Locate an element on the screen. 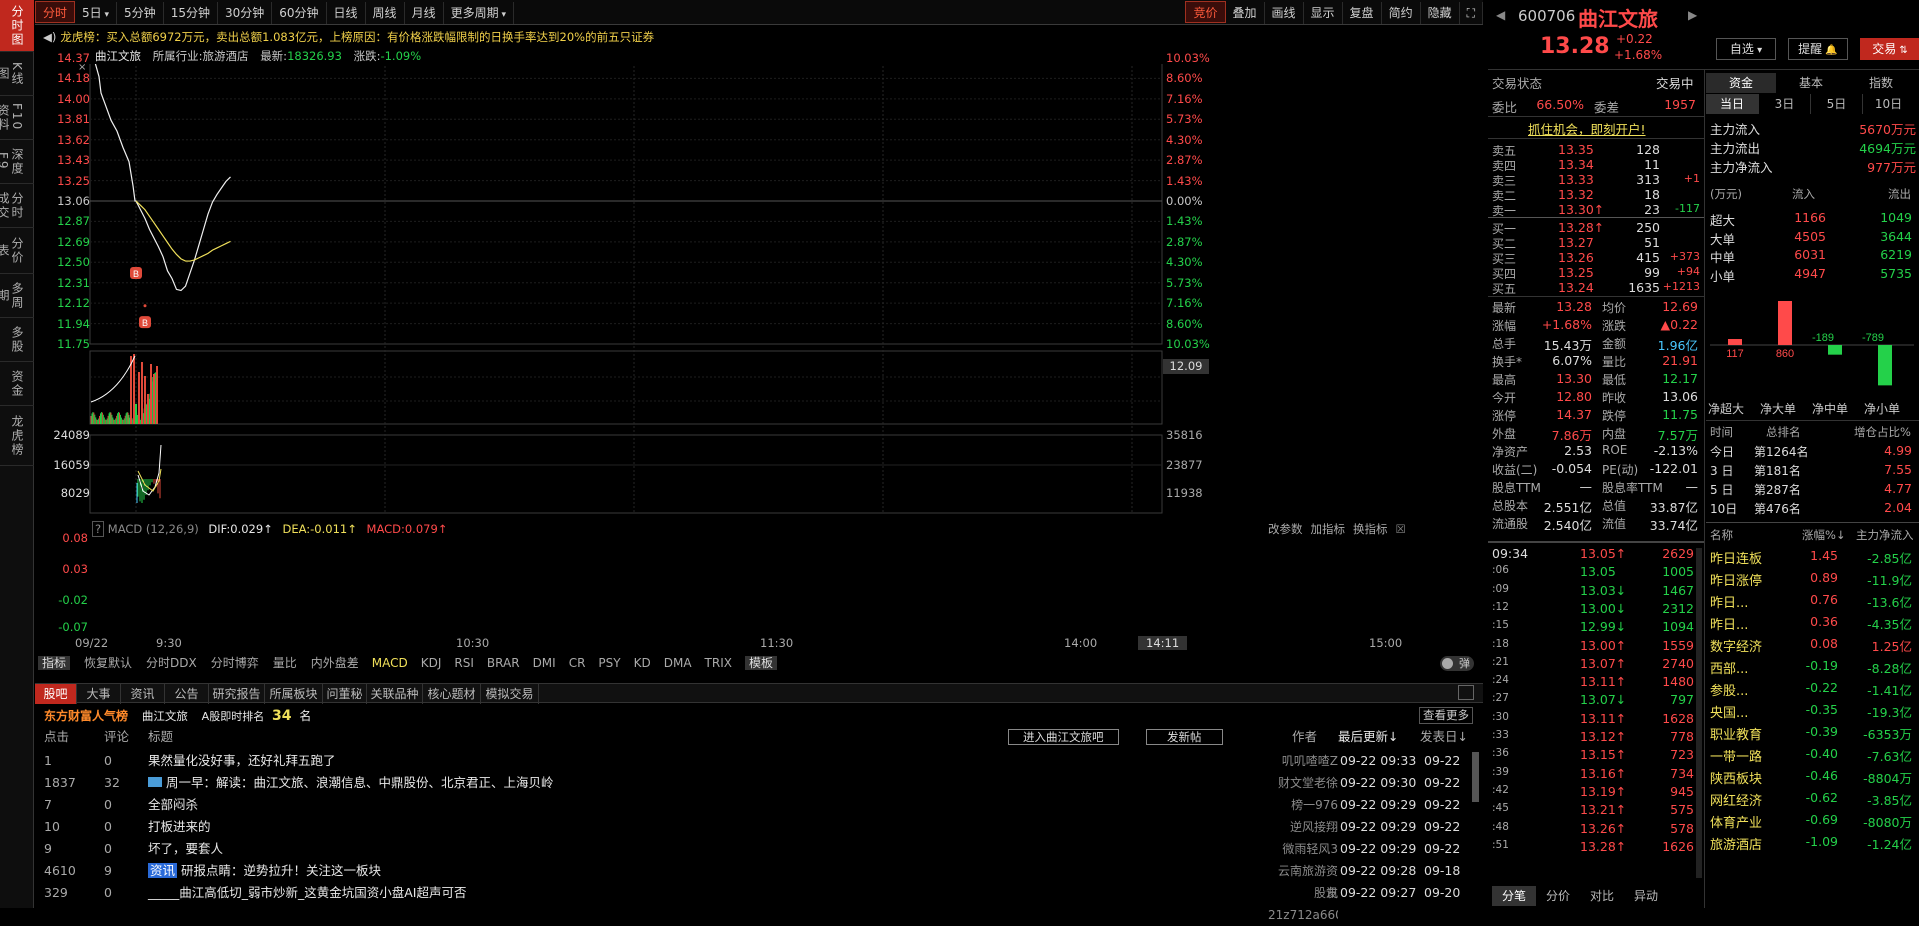 Image resolution: width=1919 pixels, height=926 pixels. indicator-14: DMA is located at coordinates (678, 663).